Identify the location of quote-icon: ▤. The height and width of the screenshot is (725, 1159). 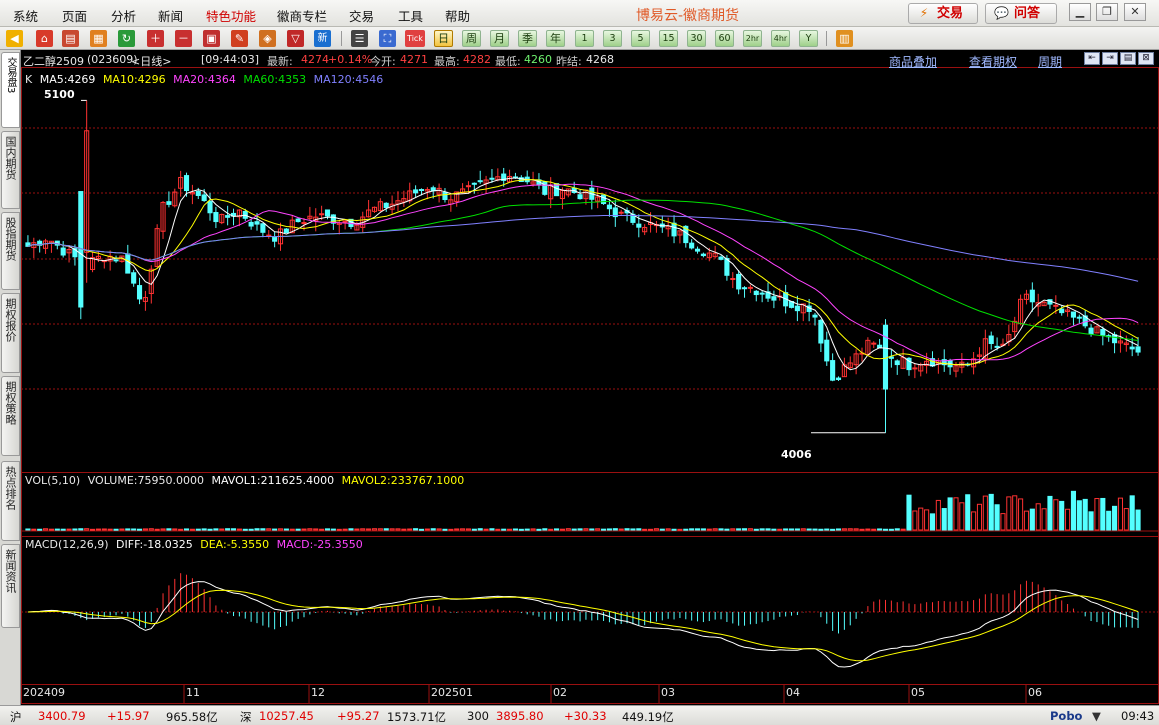
(70, 38).